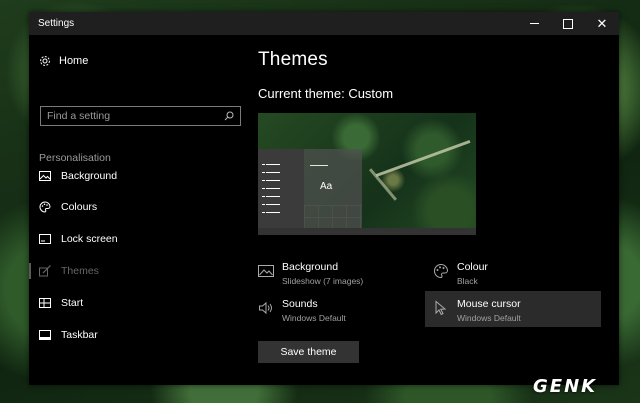 Image resolution: width=640 pixels, height=403 pixels. I want to click on mouse-cursor-setting-tile: Mouse cursor Windows Default, so click(513, 309).